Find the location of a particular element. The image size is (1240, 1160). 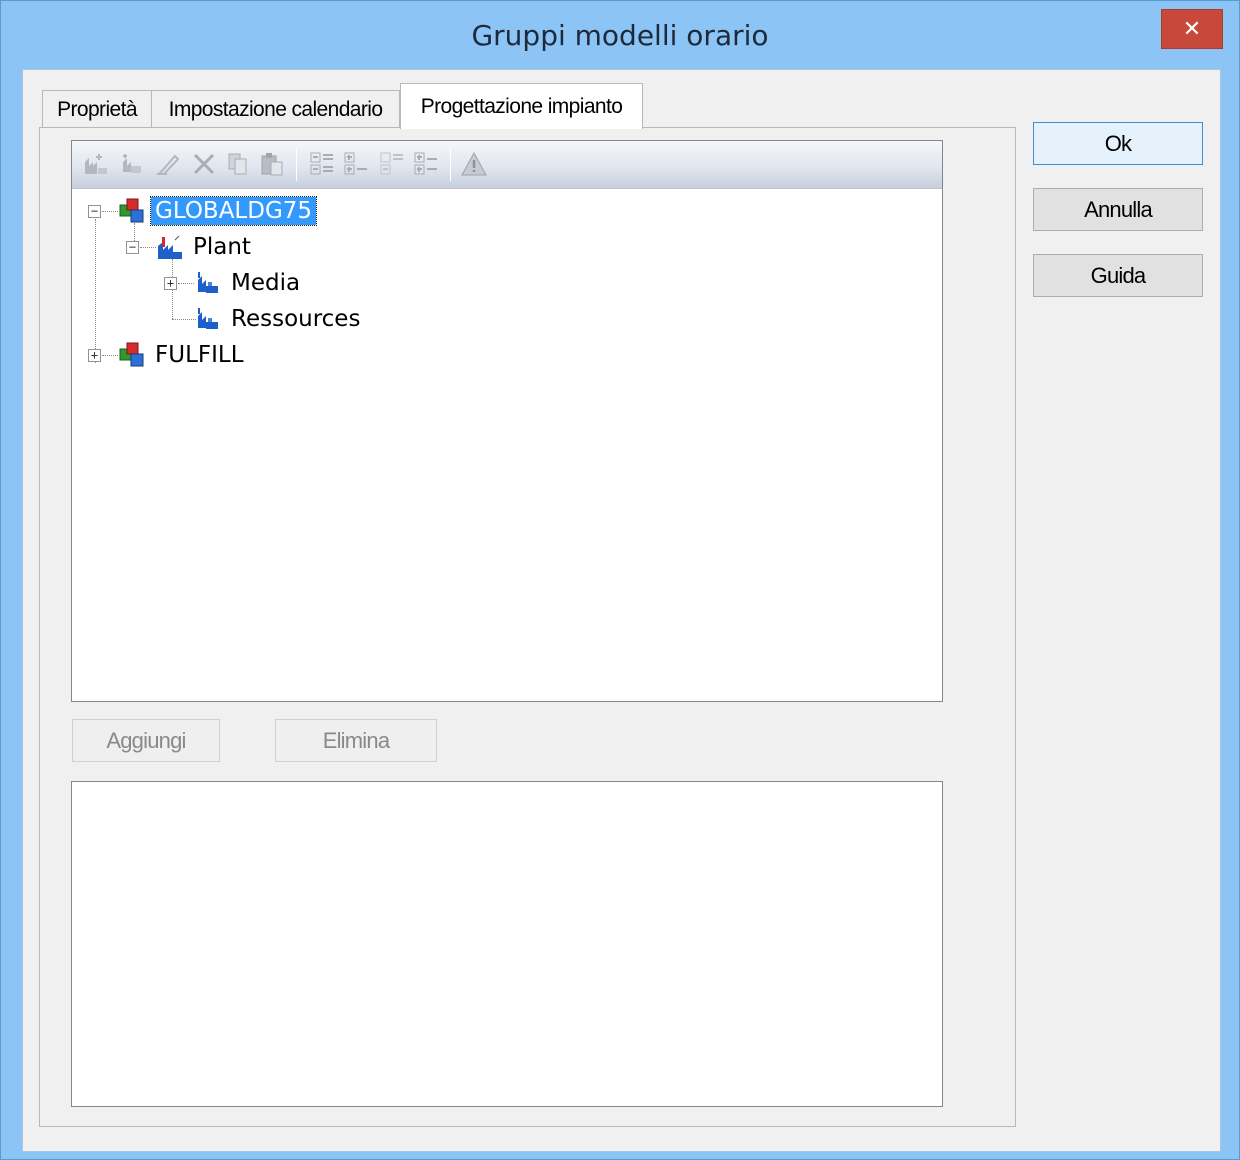

tab-proprieta: Proprietà is located at coordinates (97, 109).